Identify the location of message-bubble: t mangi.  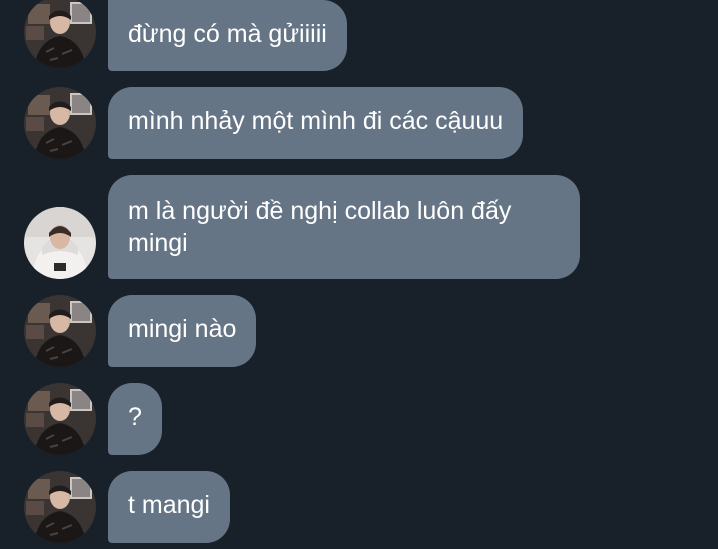
(169, 507).